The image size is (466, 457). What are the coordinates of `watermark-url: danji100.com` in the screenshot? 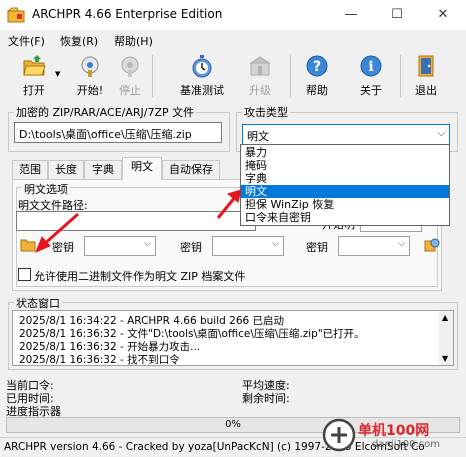 It's located at (406, 444).